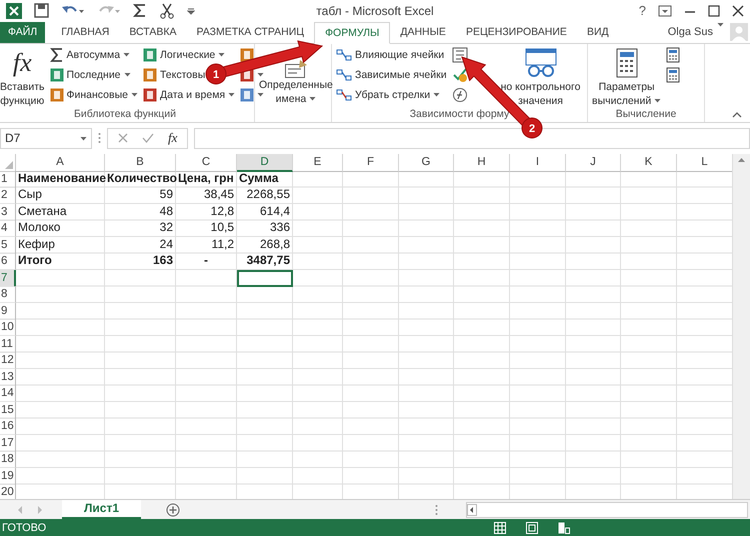 The height and width of the screenshot is (536, 750). I want to click on watch-window-icon, so click(541, 63).